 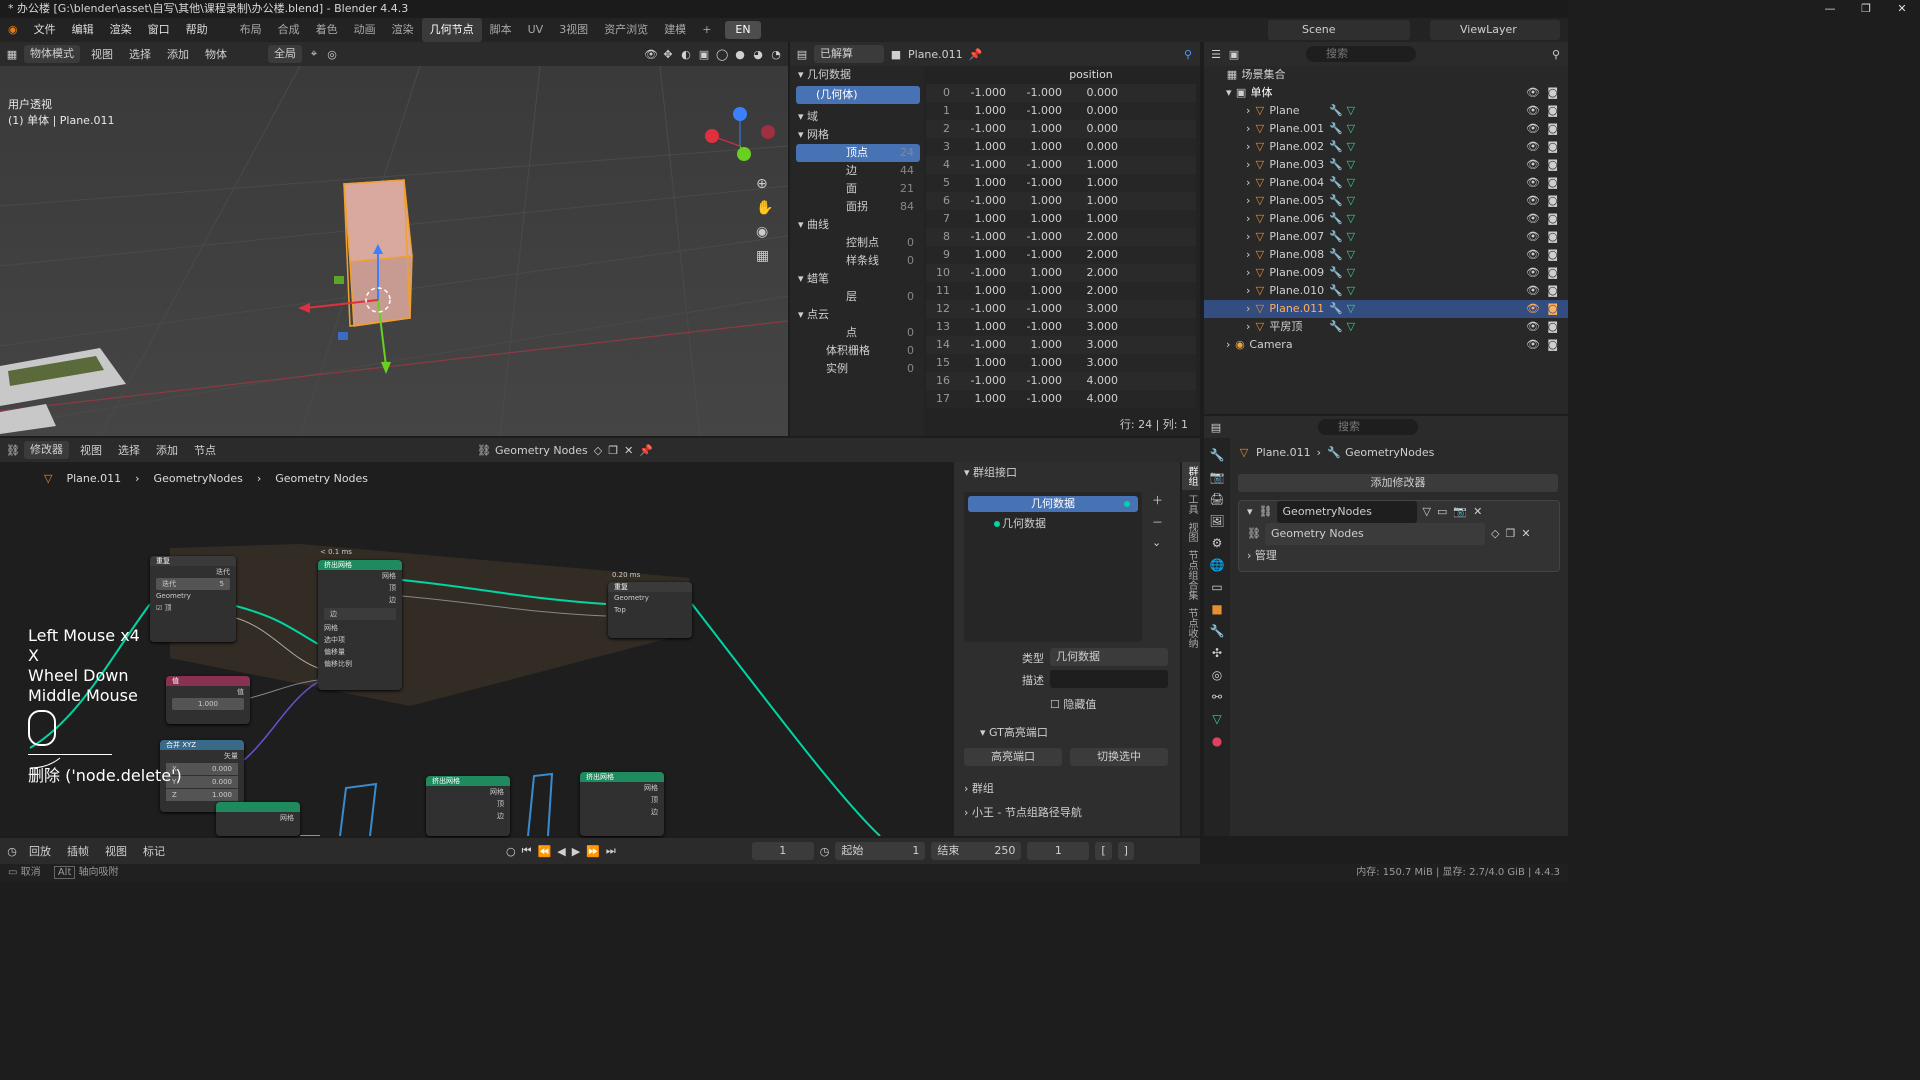 I want to click on tool-tab-icon: 🔧, so click(x=1217, y=455).